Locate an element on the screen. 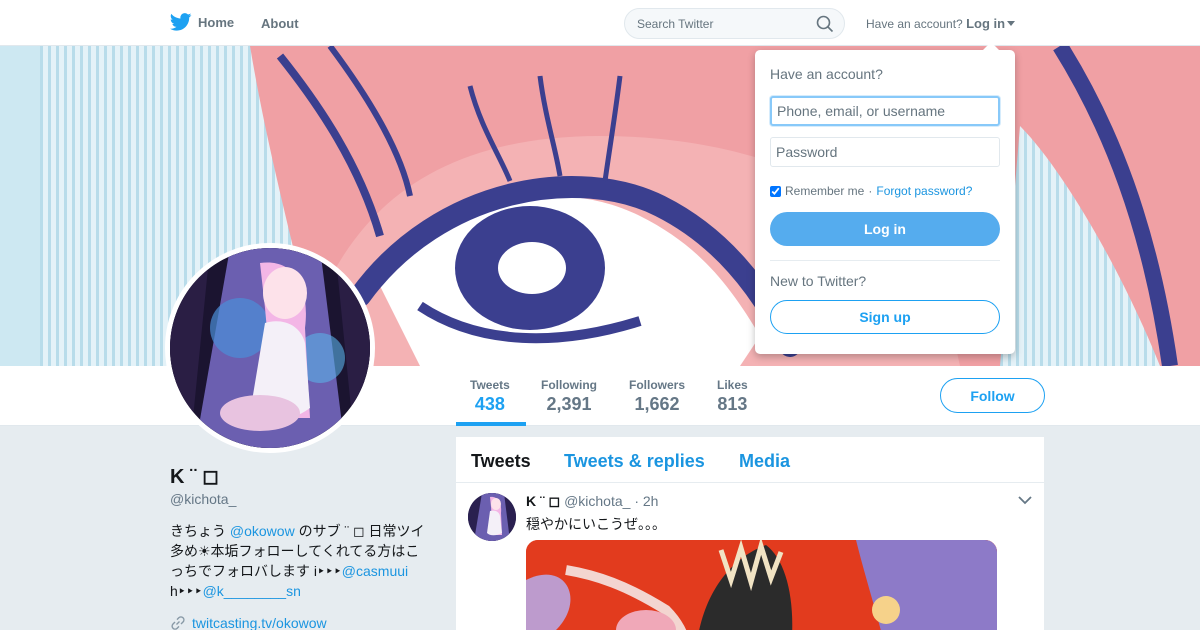  bio-text: h‣‣‣ is located at coordinates (186, 591).